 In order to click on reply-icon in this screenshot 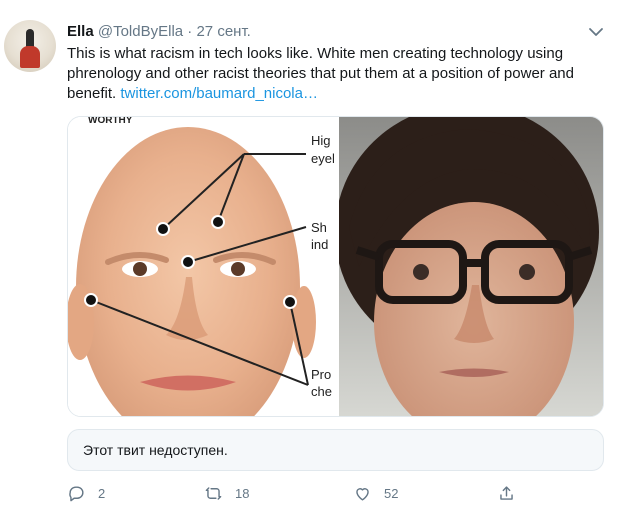, I will do `click(76, 493)`.